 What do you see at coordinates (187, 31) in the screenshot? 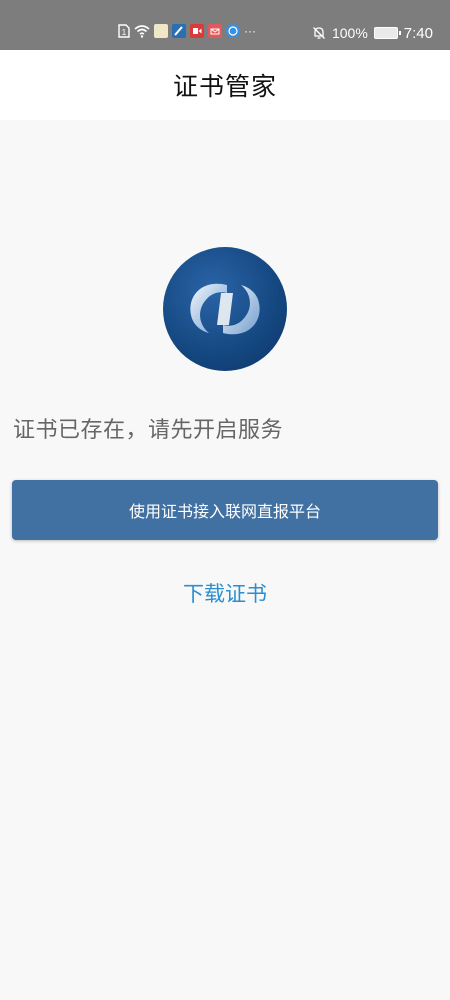
I see `status-icons: 1 ···` at bounding box center [187, 31].